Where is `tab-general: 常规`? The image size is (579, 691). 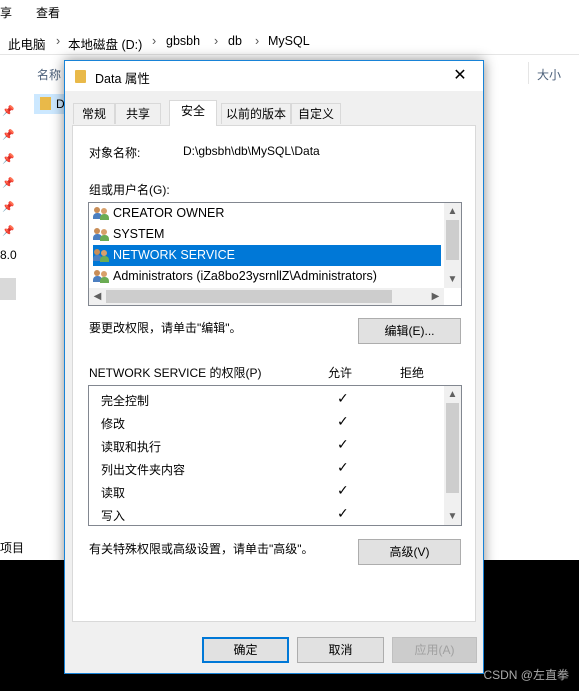 tab-general: 常规 is located at coordinates (94, 113).